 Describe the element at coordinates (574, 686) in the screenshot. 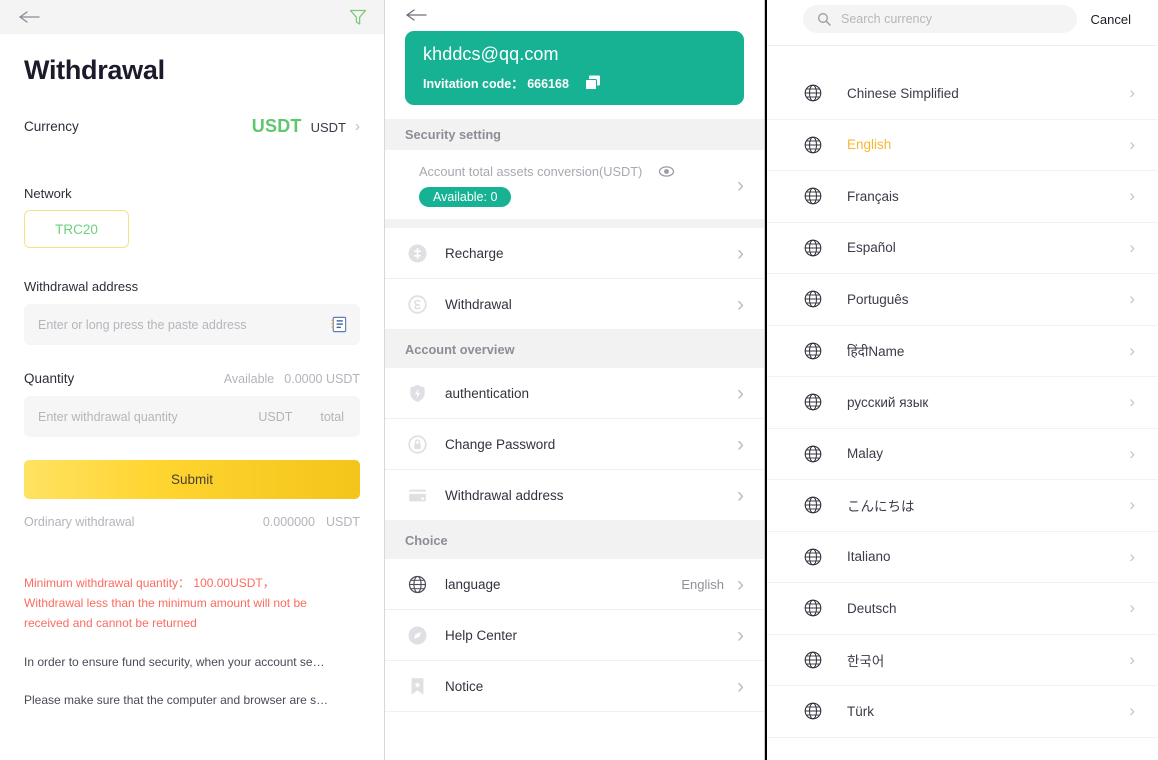

I see `menu-item-notice: Notice ›` at that location.